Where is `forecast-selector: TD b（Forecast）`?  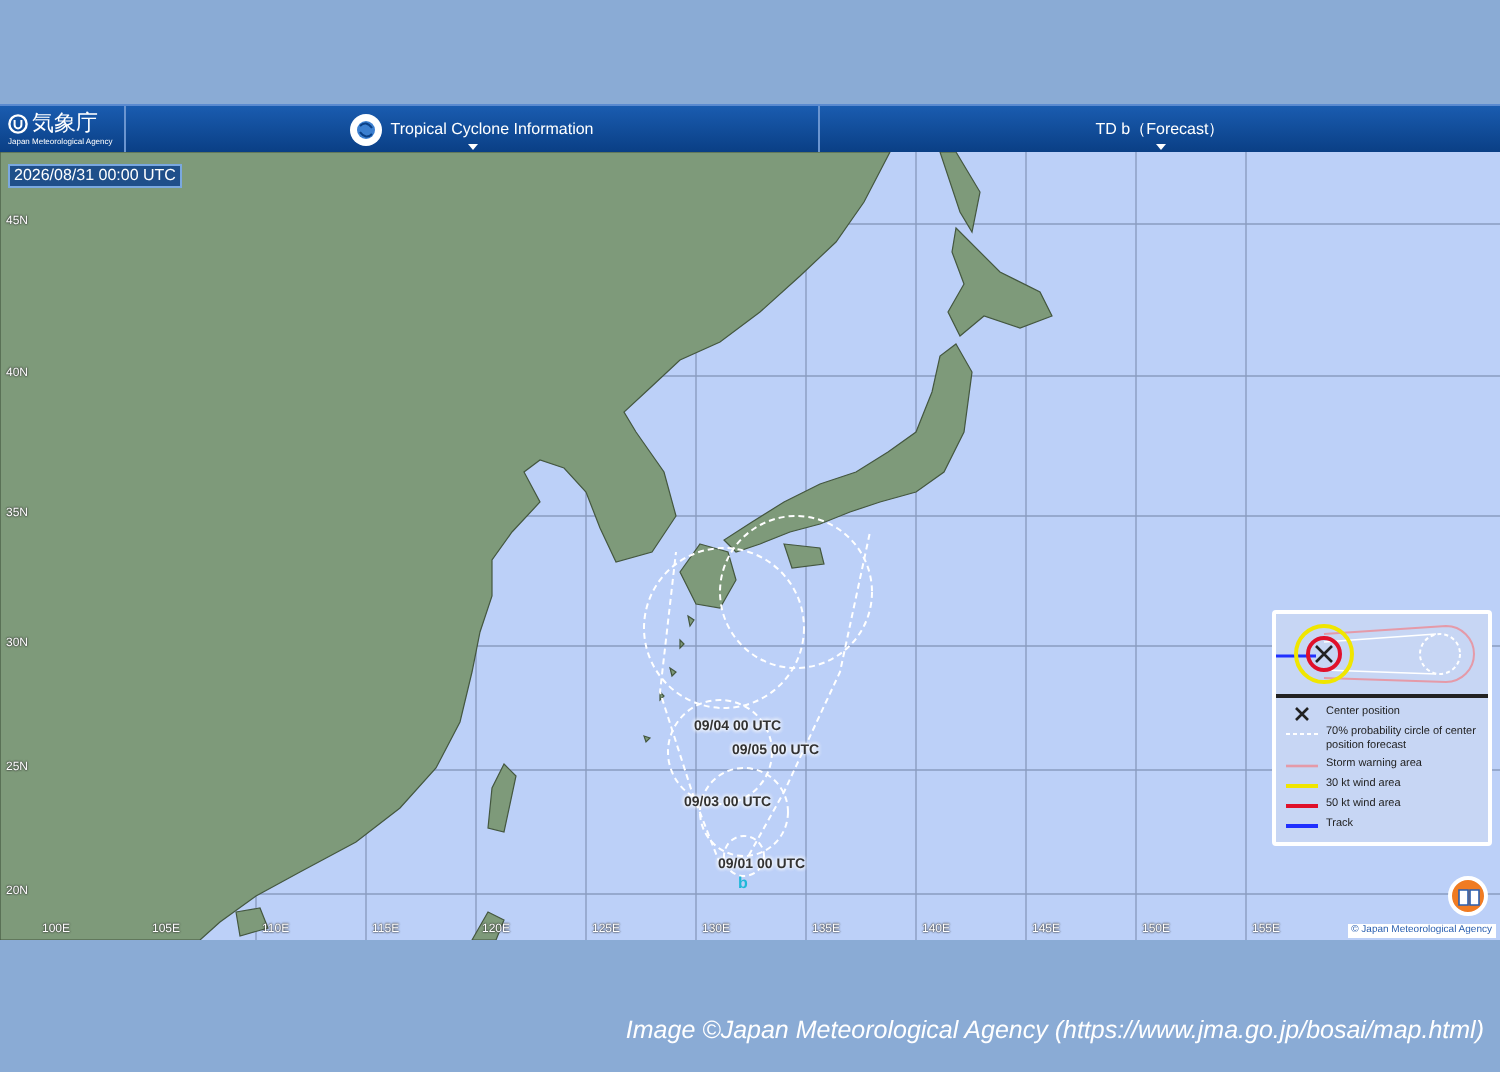 forecast-selector: TD b（Forecast） is located at coordinates (1160, 129).